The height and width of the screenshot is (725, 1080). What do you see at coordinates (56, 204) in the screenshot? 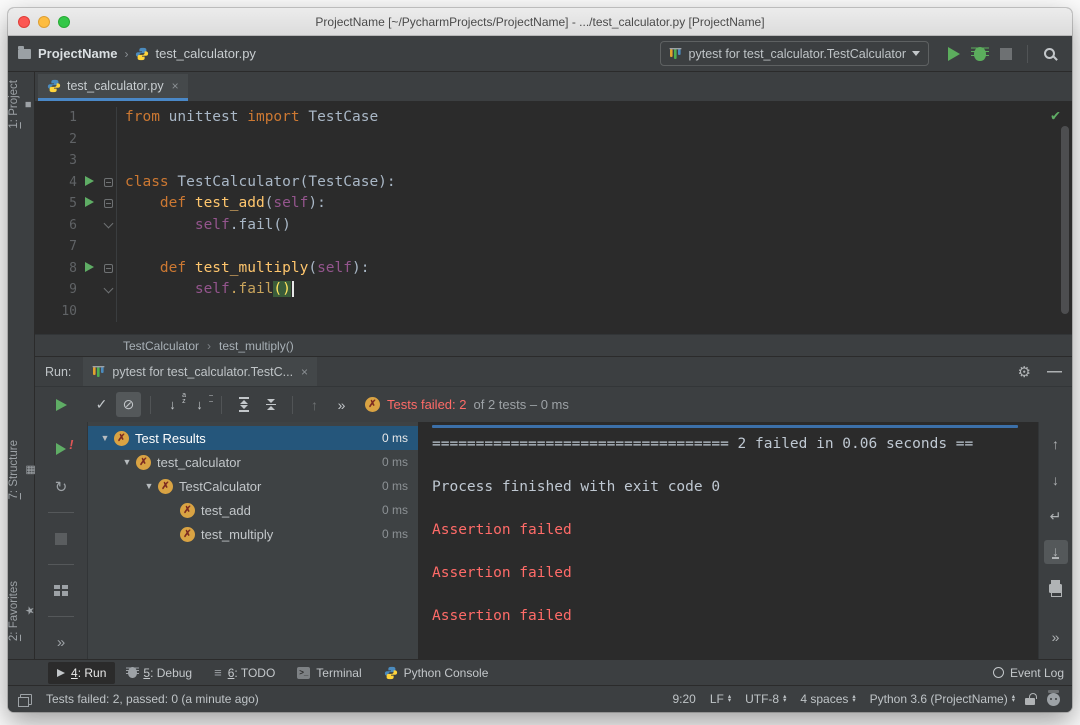
I see `line-number: 5` at bounding box center [56, 204].